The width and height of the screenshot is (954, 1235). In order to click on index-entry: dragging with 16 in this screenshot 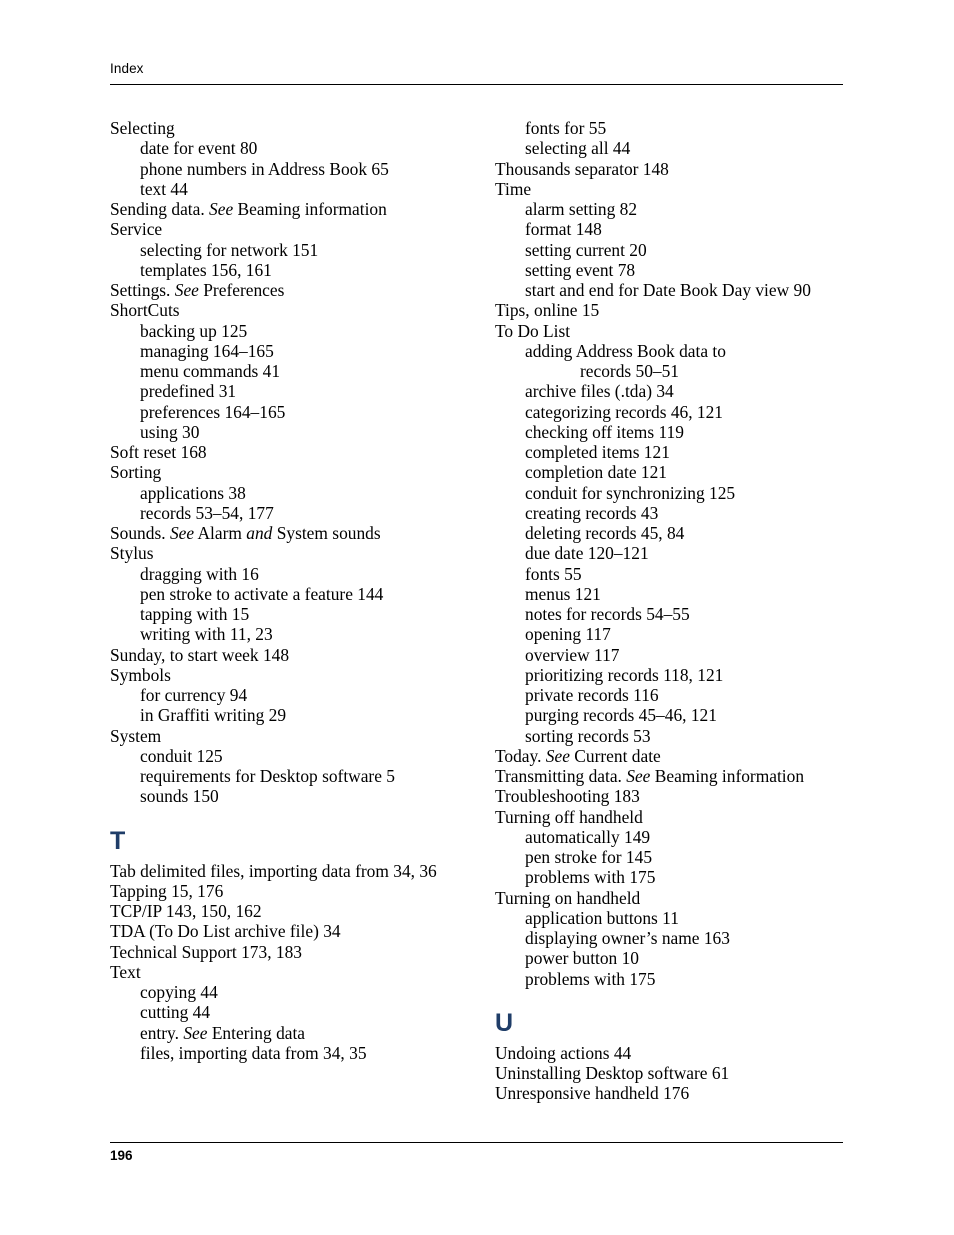, I will do `click(199, 573)`.